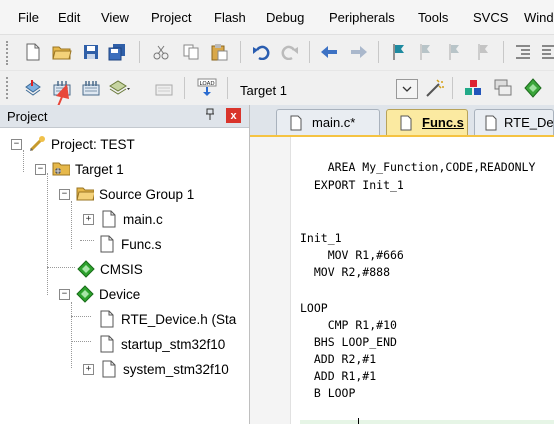 The height and width of the screenshot is (424, 554). Describe the element at coordinates (539, 17) in the screenshot. I see `menu-window: Wind` at that location.